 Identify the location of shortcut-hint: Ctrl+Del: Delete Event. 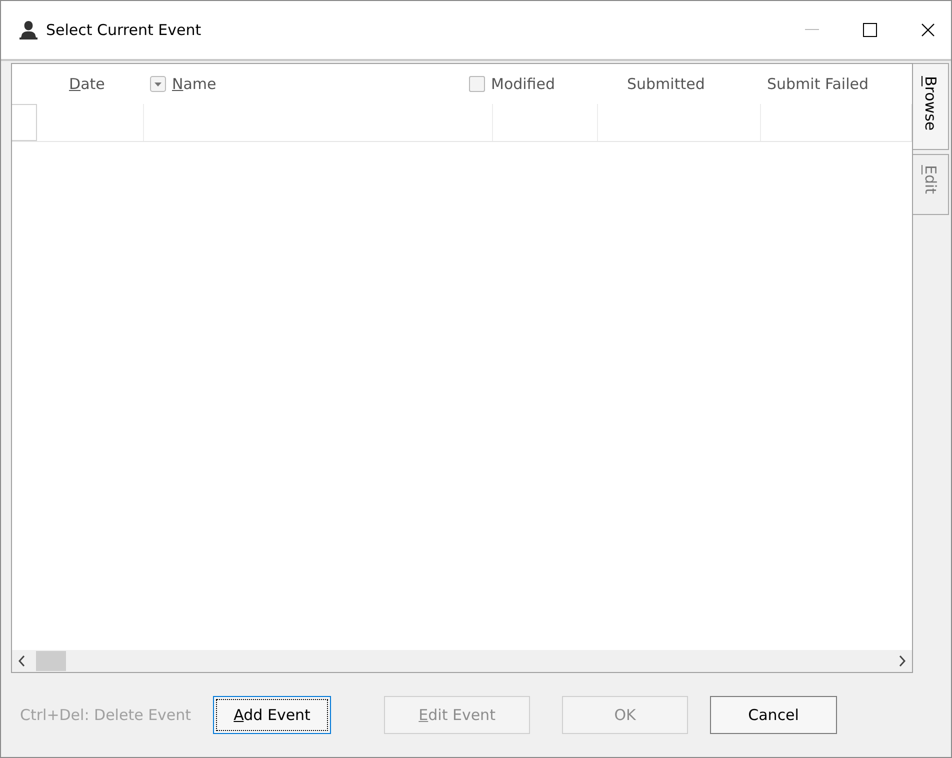
(106, 715).